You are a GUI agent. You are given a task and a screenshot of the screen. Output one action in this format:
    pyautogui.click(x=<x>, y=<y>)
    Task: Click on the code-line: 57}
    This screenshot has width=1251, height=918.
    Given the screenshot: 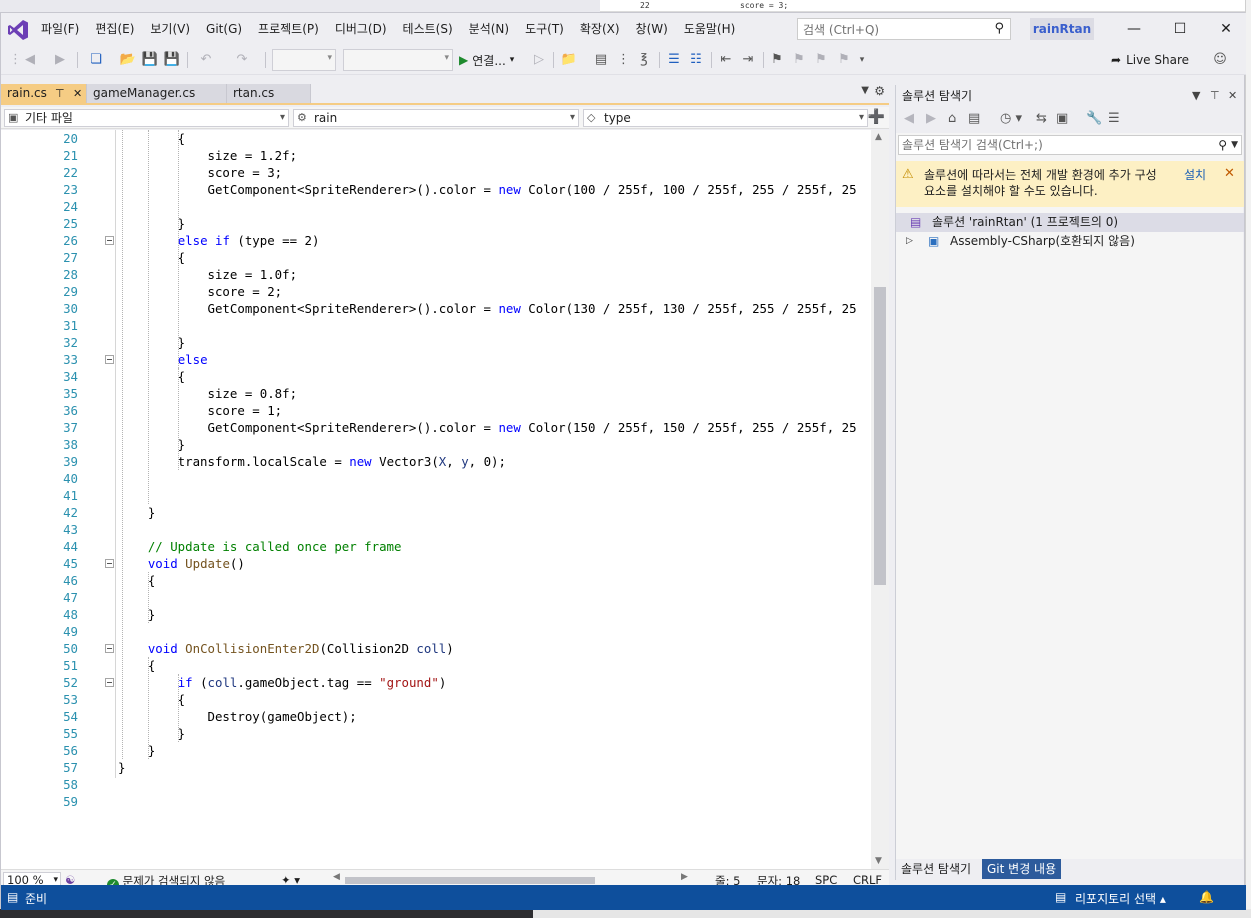 What is the action you would take?
    pyautogui.click(x=436, y=767)
    